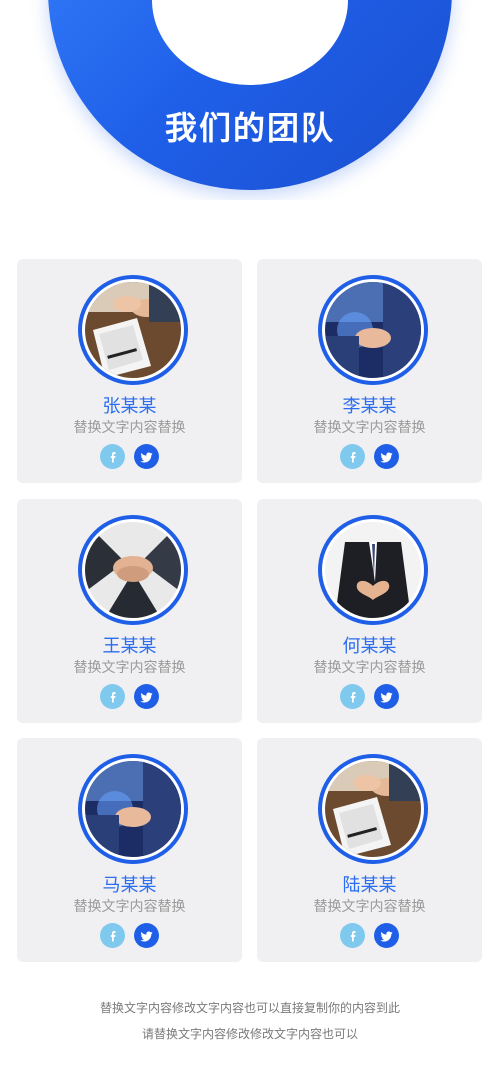 This screenshot has height=1084, width=500. I want to click on team-card: 陆某某 替换文字内容替换, so click(369, 850).